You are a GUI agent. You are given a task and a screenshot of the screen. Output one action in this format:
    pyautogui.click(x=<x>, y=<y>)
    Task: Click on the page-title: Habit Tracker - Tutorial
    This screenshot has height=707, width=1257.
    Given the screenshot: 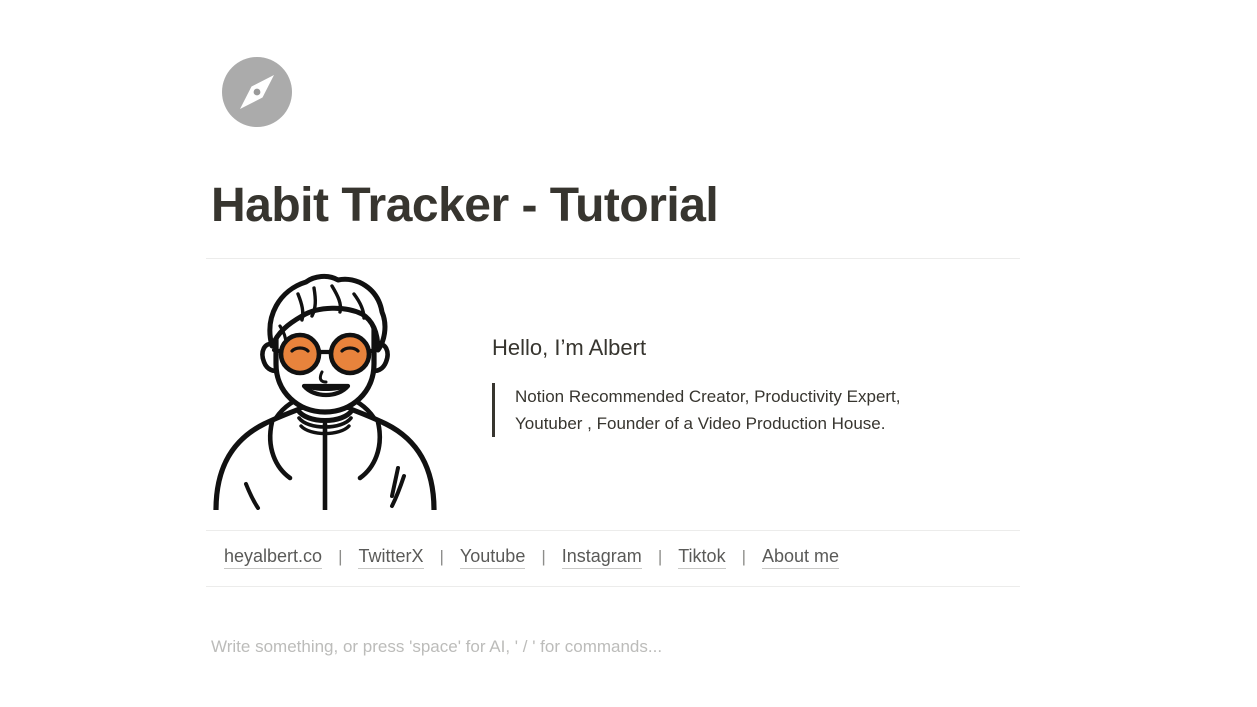 What is the action you would take?
    pyautogui.click(x=465, y=206)
    